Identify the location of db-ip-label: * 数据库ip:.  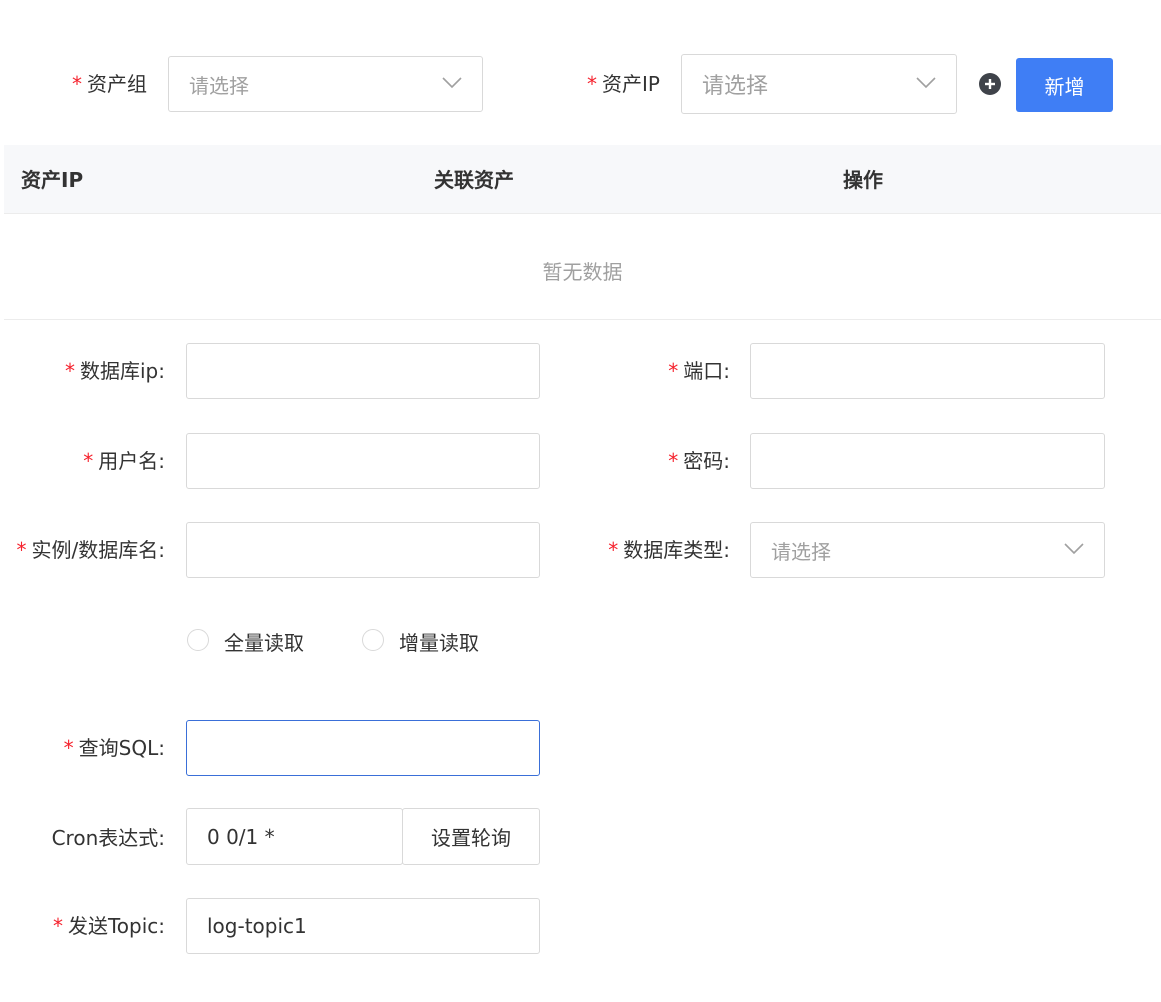
(115, 371).